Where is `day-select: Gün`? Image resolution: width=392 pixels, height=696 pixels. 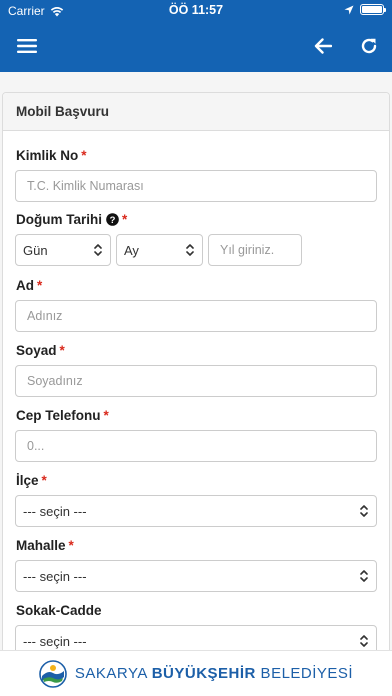
day-select: Gün is located at coordinates (63, 250).